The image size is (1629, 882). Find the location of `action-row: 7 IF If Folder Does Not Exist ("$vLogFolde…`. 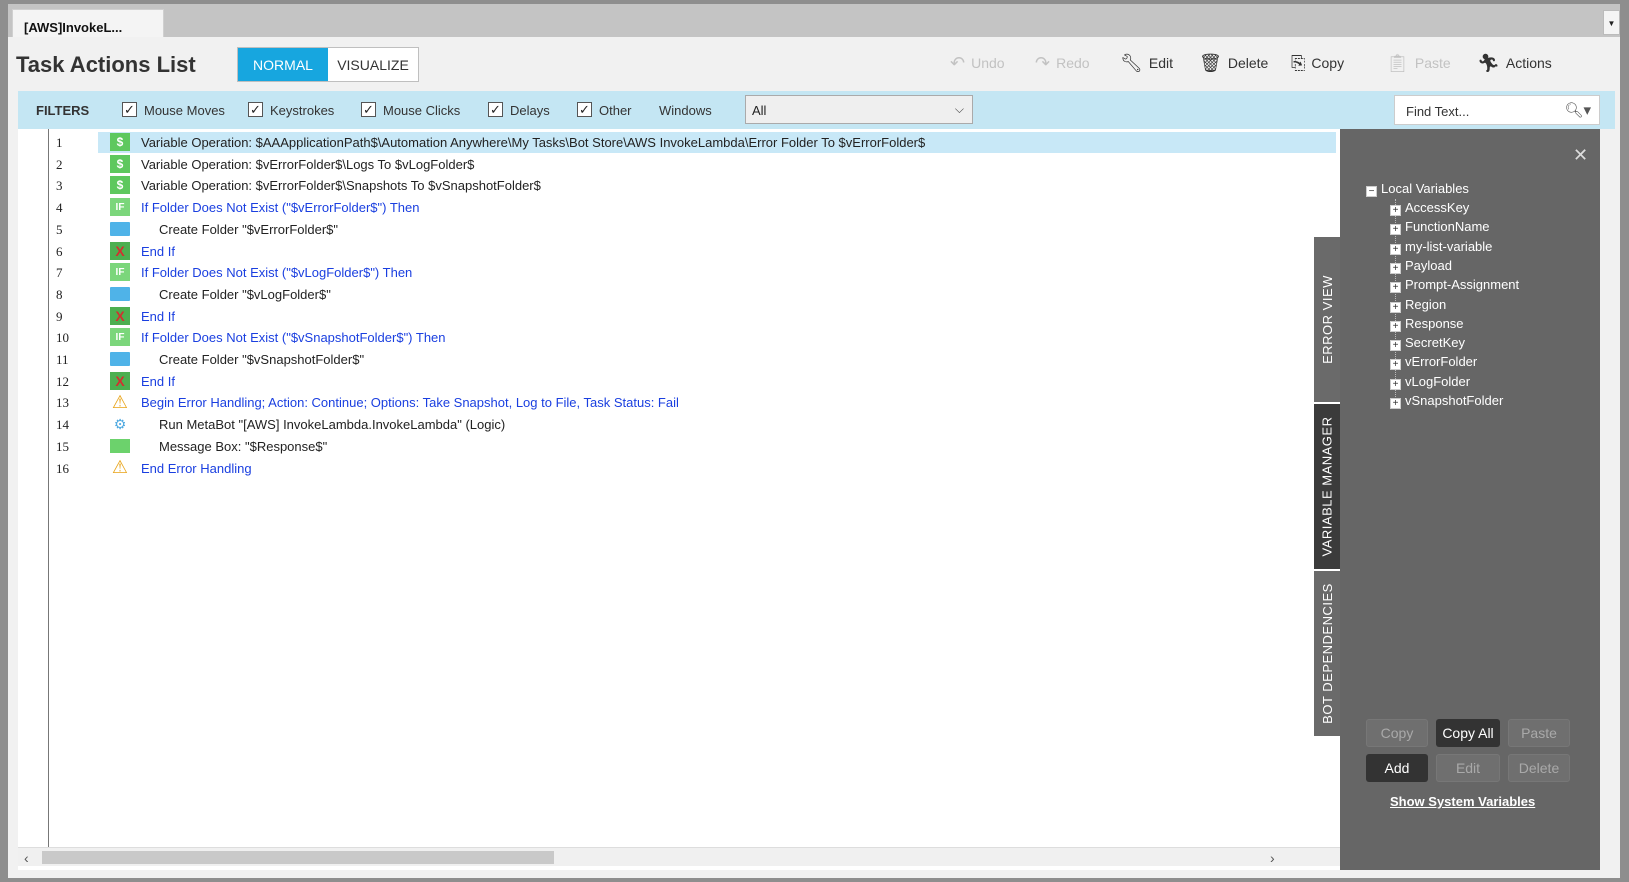

action-row: 7 IF If Folder Does Not Exist ("$vLogFolde… is located at coordinates (679, 272).